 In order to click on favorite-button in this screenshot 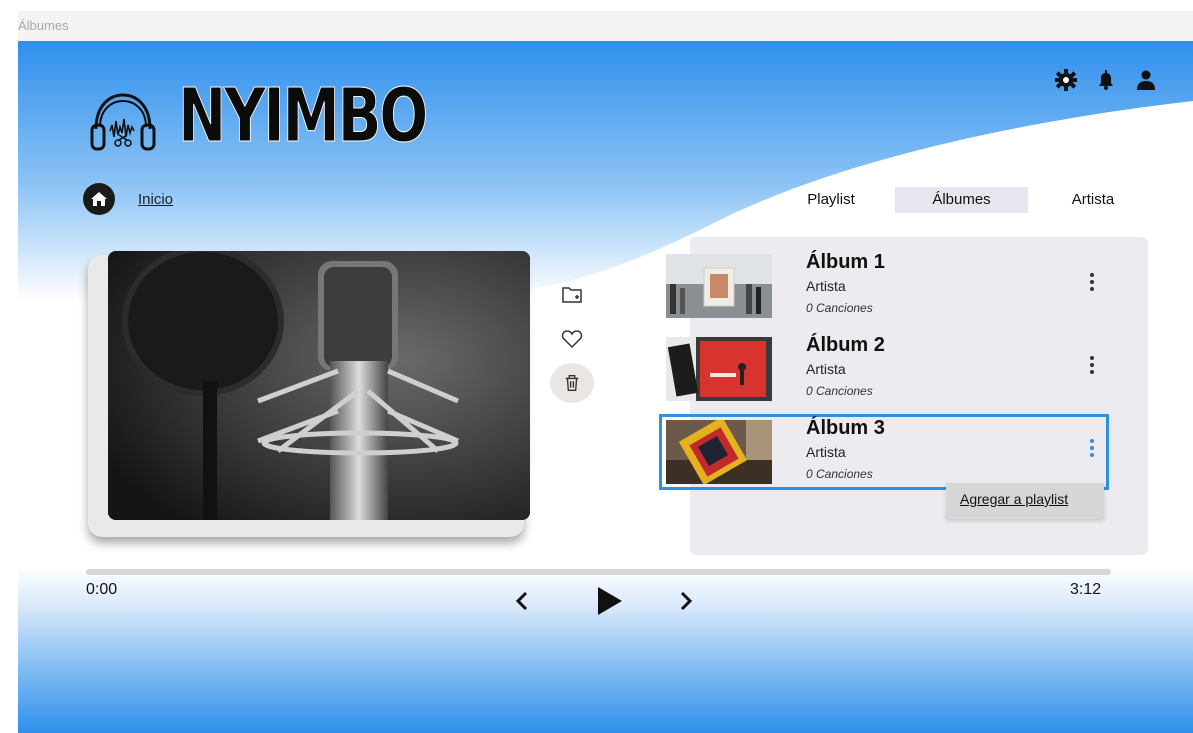, I will do `click(572, 339)`.